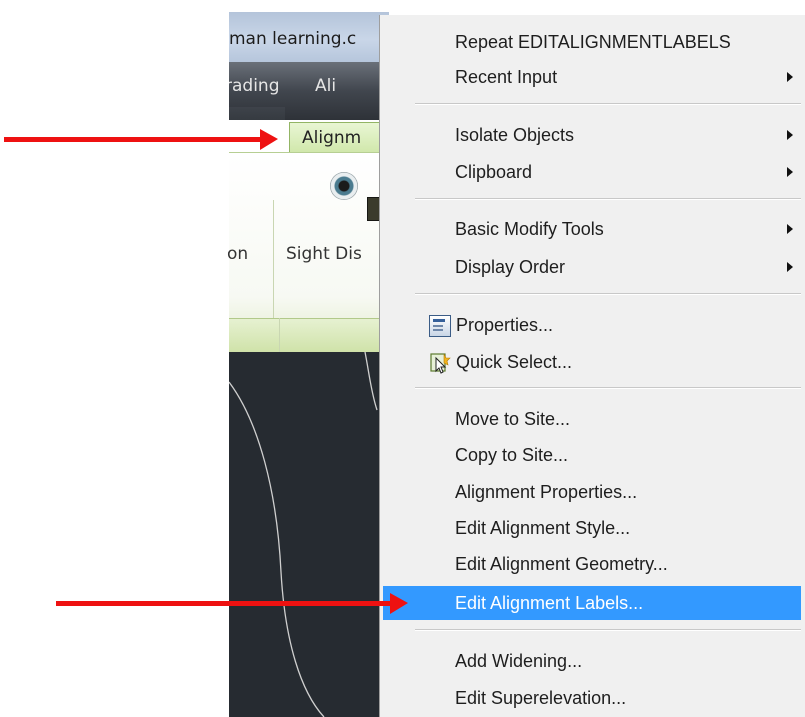 The width and height of the screenshot is (805, 717). Describe the element at coordinates (141, 139) in the screenshot. I see `annotation-arrow-tab` at that location.